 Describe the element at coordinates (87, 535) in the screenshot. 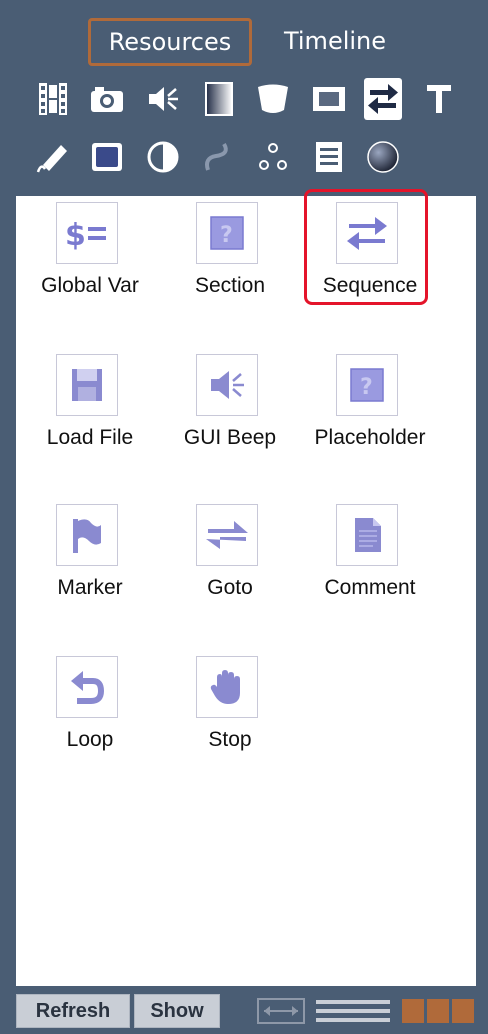

I see `flag-icon` at that location.